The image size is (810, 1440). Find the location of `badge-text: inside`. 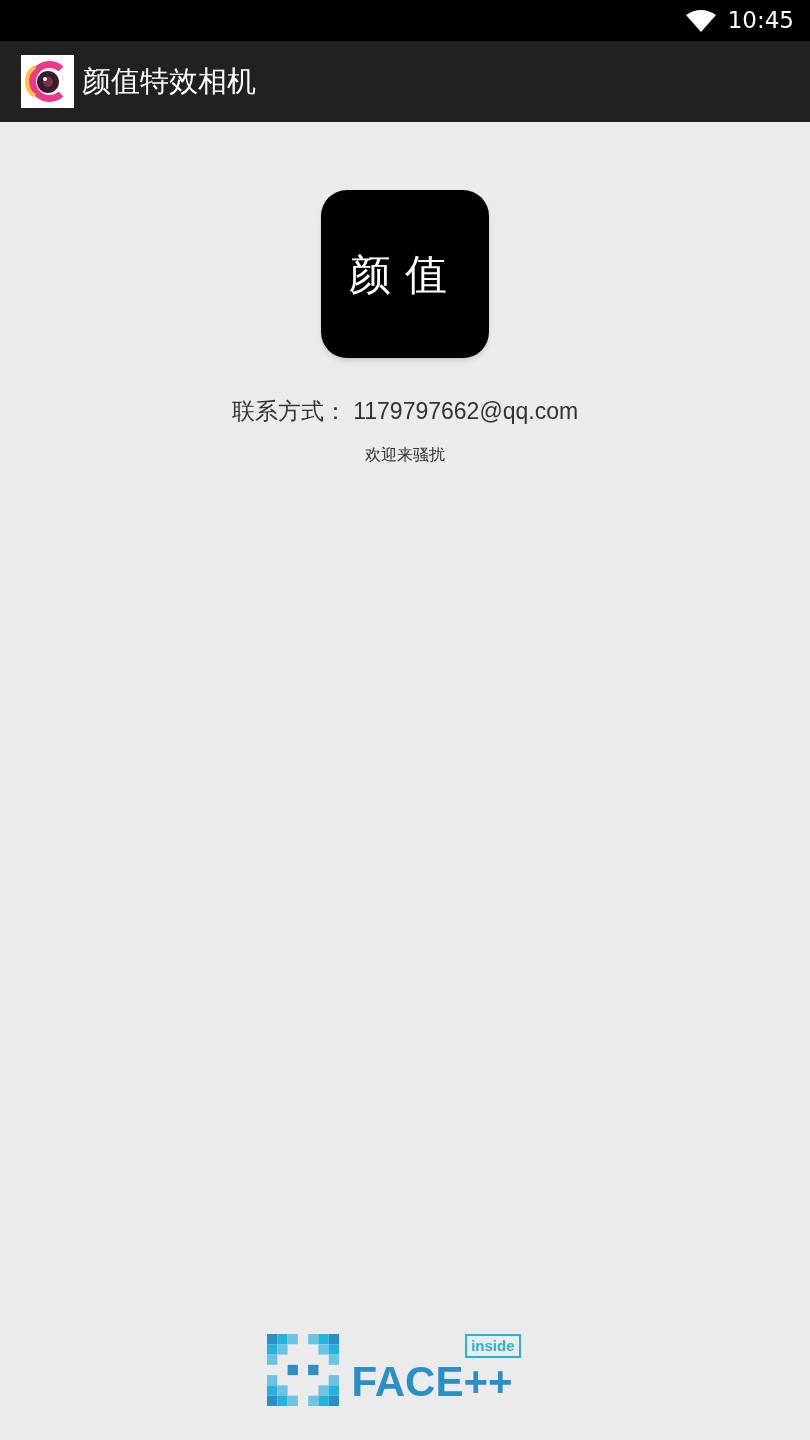

badge-text: inside is located at coordinates (493, 1346).